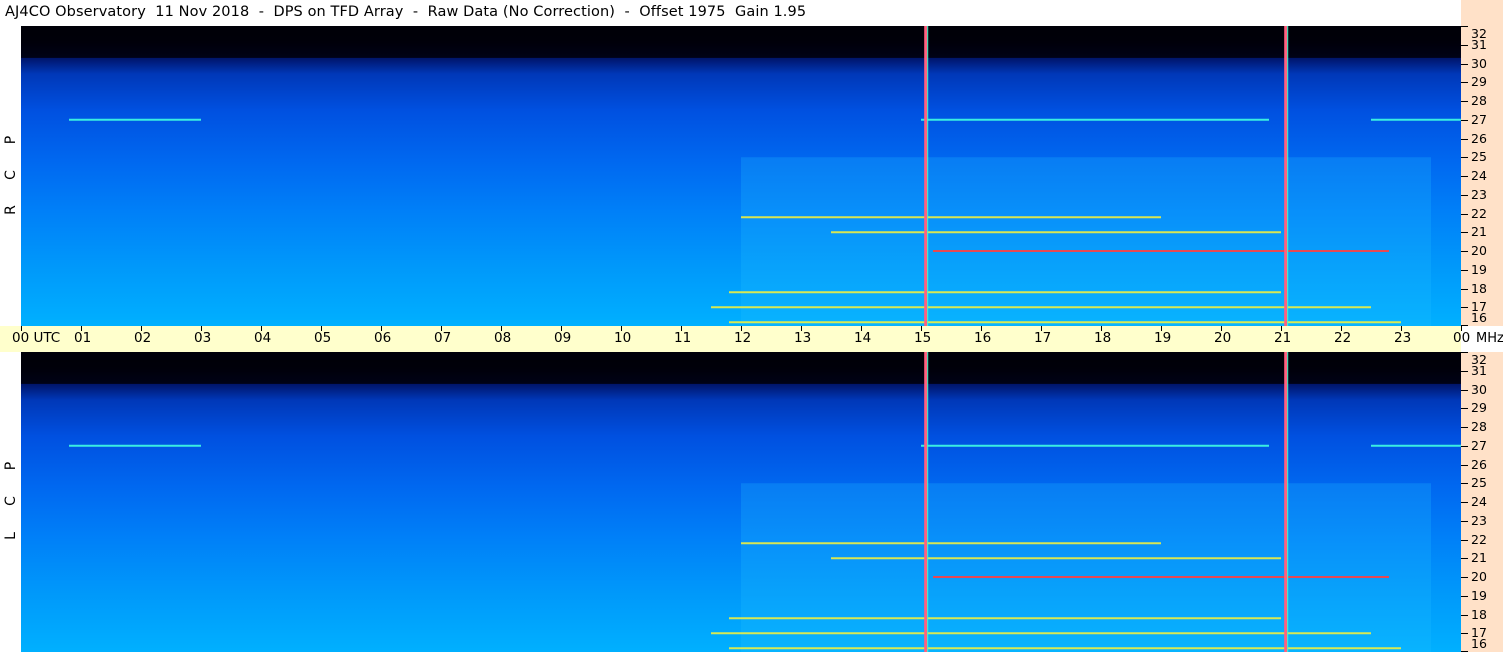  Describe the element at coordinates (323, 338) in the screenshot. I see `time-tick-label: 05` at that location.